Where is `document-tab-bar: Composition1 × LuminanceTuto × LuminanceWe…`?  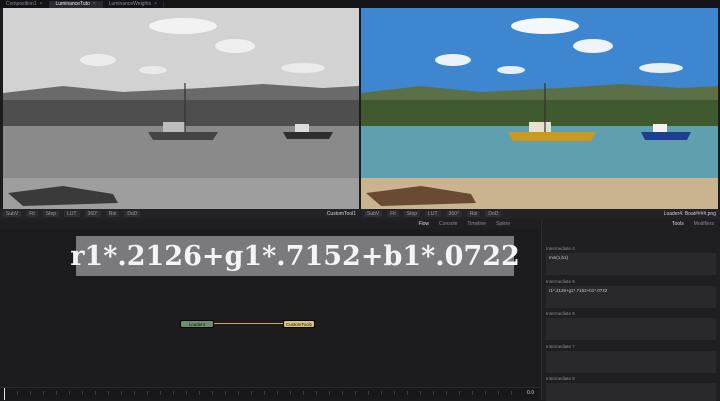
document-tab-bar: Composition1 × LuminanceTuto × LuminanceWe… is located at coordinates (360, 4).